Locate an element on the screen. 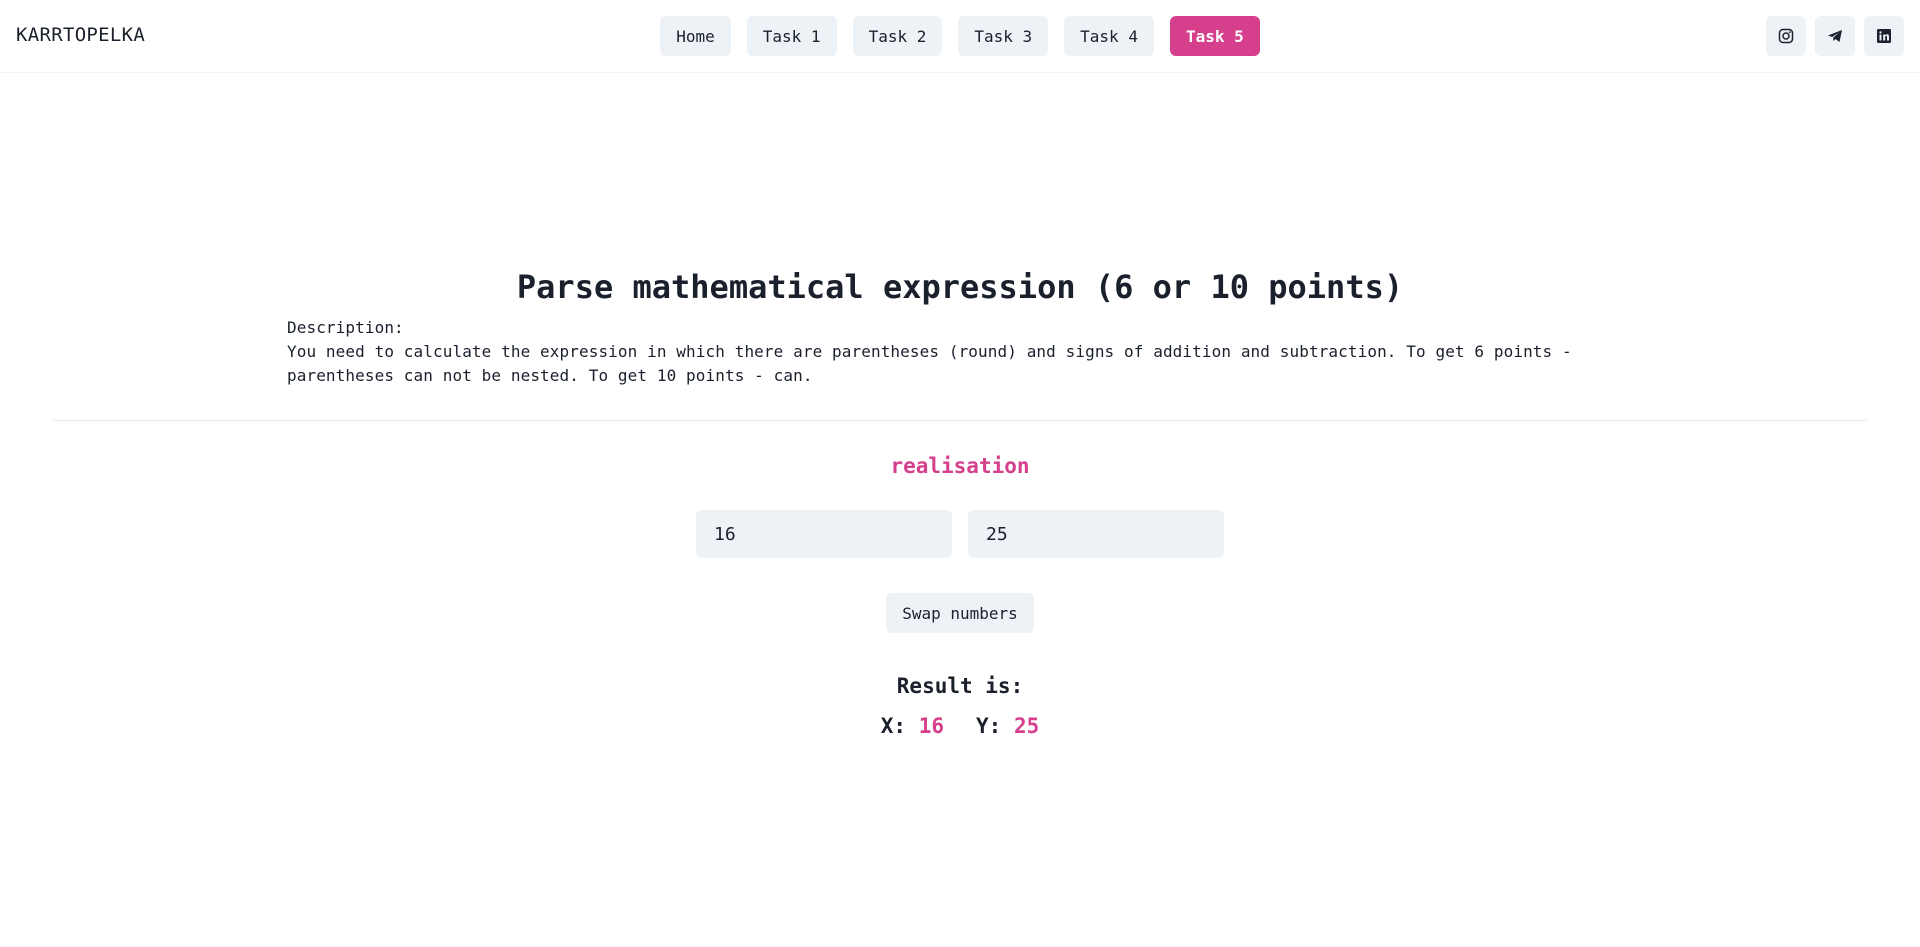  y-input is located at coordinates (1096, 534).